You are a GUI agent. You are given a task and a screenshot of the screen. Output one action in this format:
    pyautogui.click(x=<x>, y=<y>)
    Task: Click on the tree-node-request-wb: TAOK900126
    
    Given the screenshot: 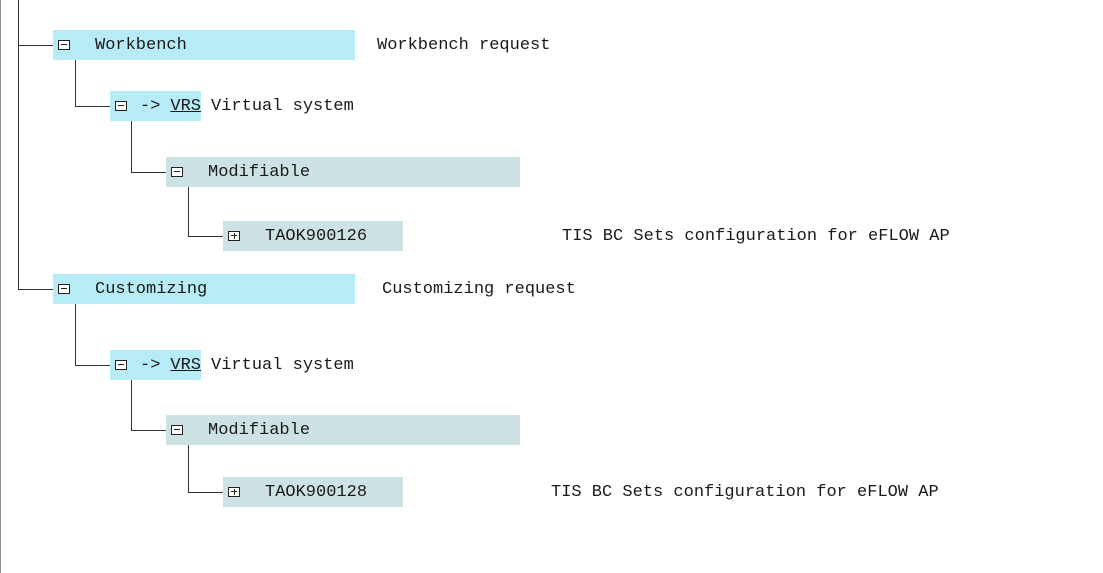 What is the action you would take?
    pyautogui.click(x=313, y=236)
    